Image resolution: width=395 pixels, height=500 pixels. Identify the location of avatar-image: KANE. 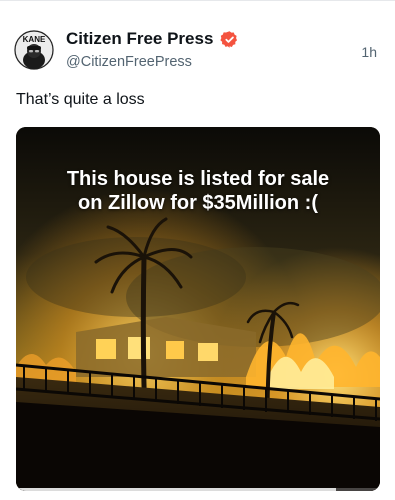
(34, 50).